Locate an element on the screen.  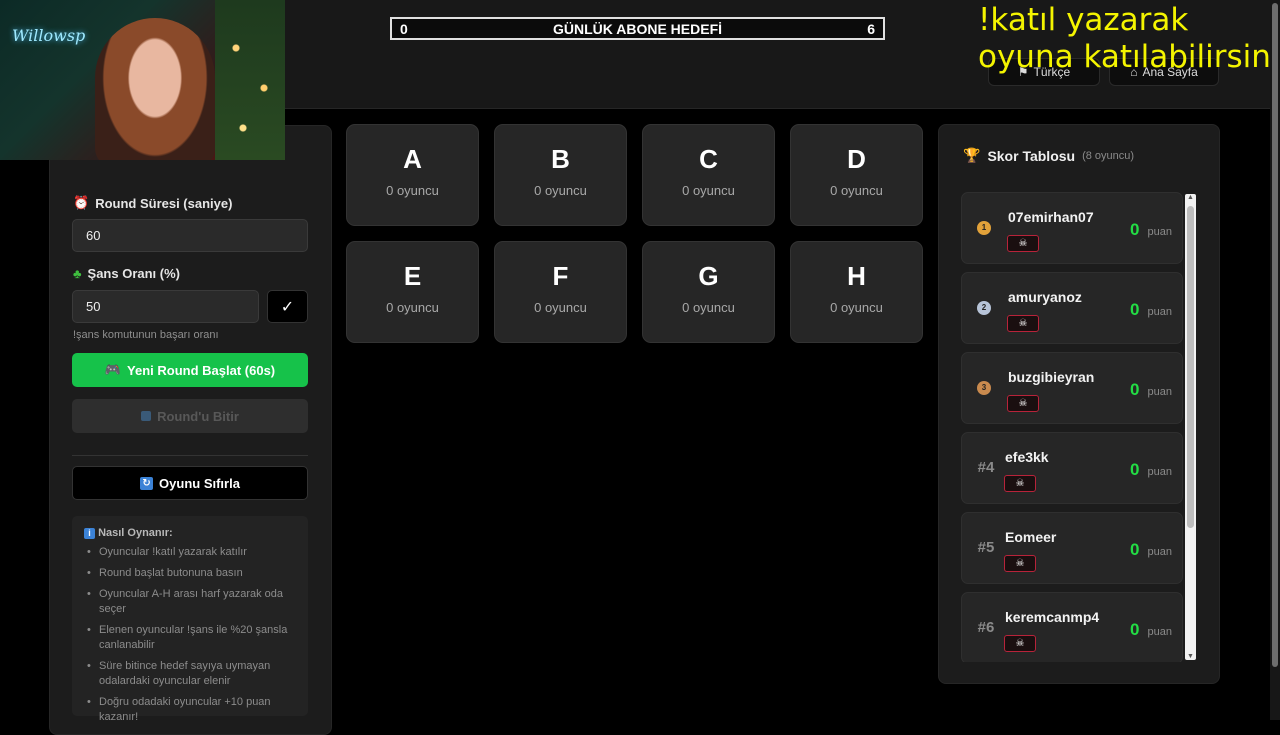
room-letter: G is located at coordinates (708, 276).